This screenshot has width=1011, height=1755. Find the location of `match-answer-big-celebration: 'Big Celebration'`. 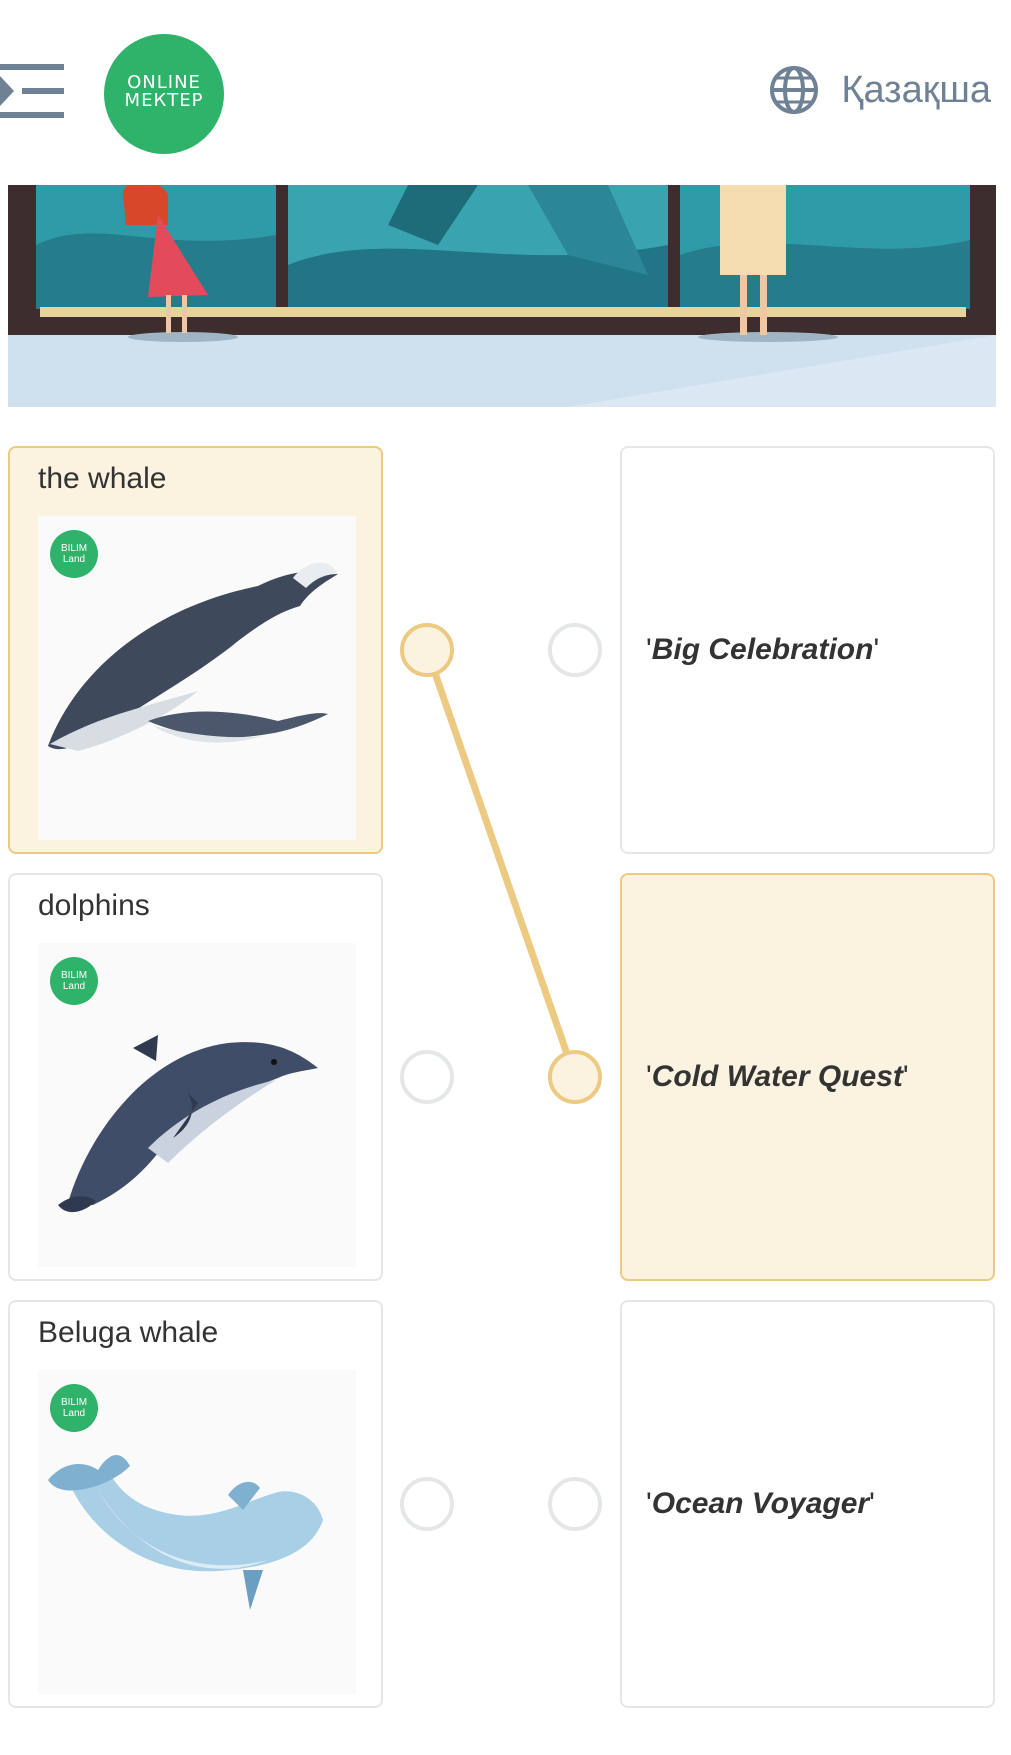

match-answer-big-celebration: 'Big Celebration' is located at coordinates (807, 650).